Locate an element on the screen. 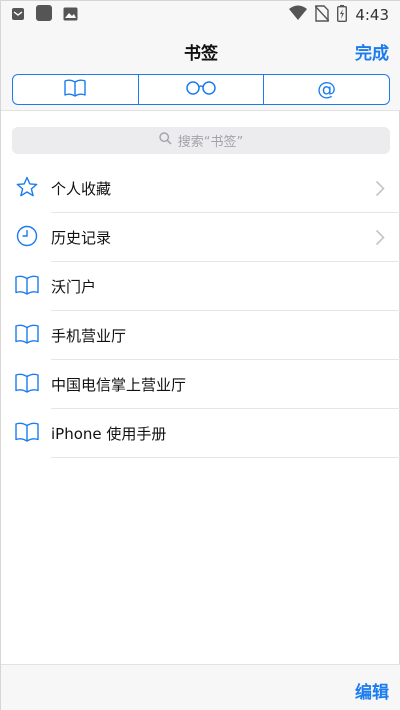  search-icon is located at coordinates (165, 140).